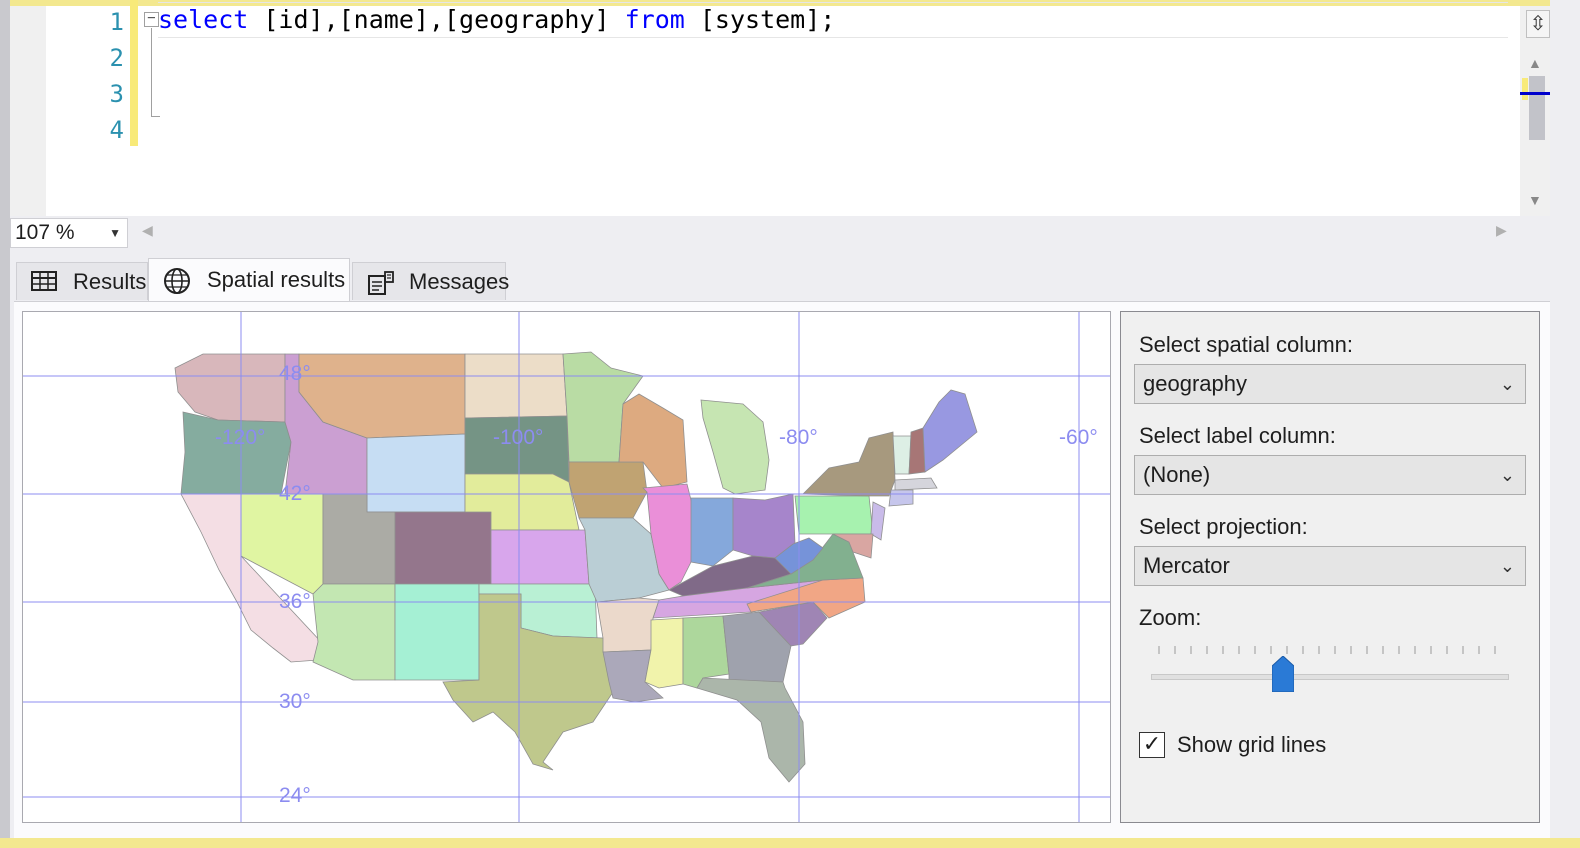 The image size is (1580, 848). I want to click on change-marker, so click(1525, 89).